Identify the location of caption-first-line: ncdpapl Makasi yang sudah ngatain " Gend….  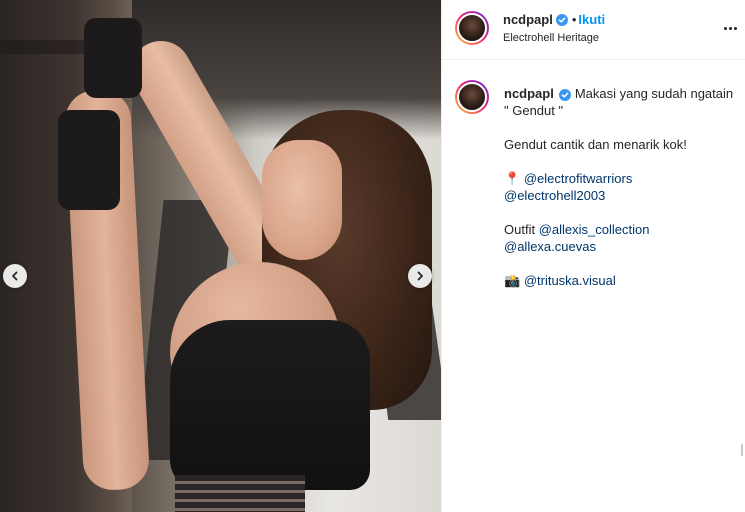
(620, 102).